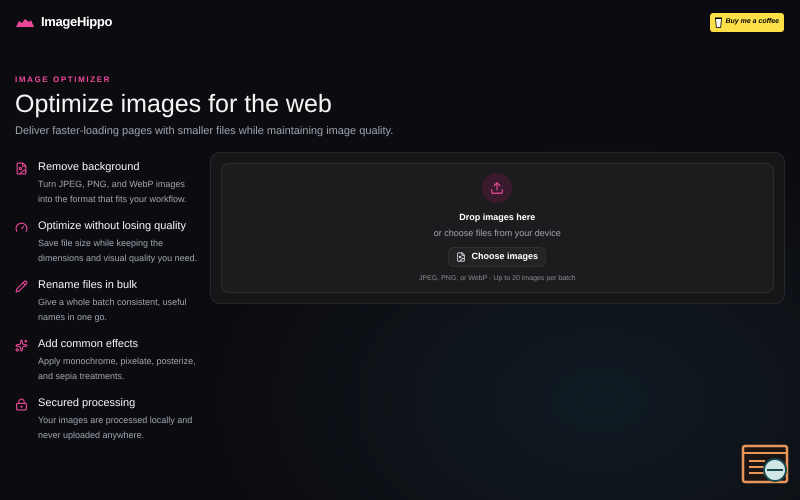  What do you see at coordinates (21, 404) in the screenshot?
I see `lock-icon` at bounding box center [21, 404].